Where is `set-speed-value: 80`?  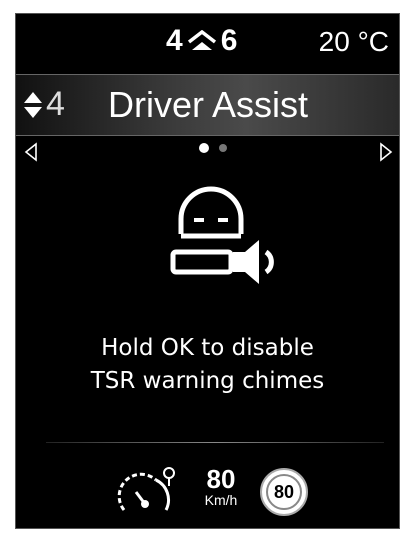
set-speed-value: 80 is located at coordinates (221, 479).